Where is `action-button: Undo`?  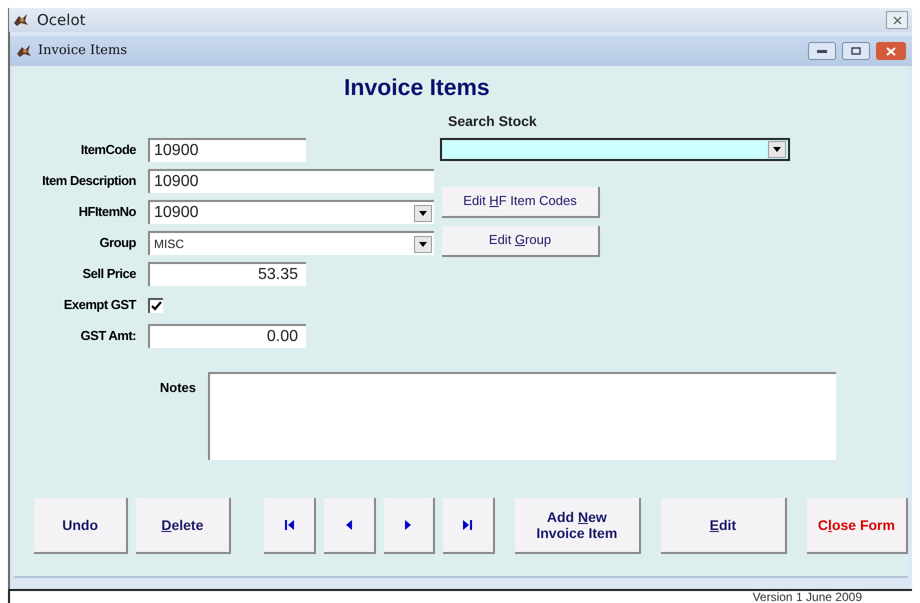
action-button: Undo is located at coordinates (81, 526).